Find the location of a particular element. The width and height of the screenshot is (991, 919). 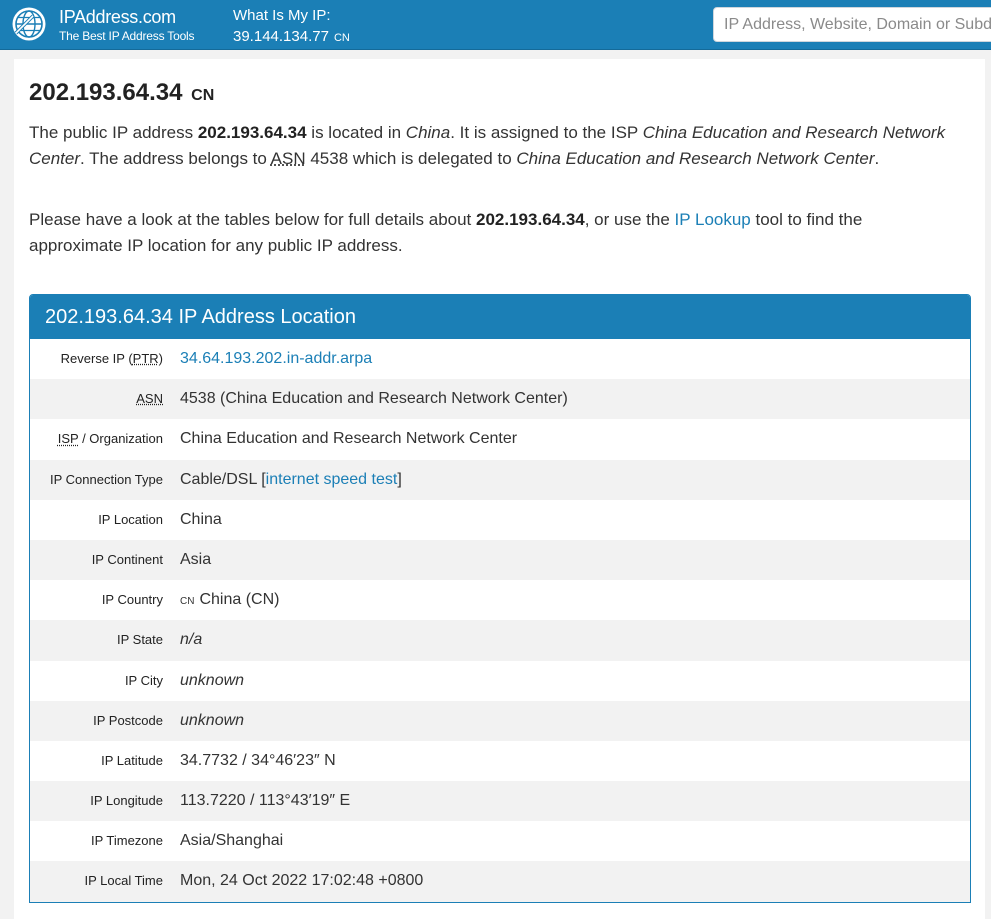

search-input is located at coordinates (852, 24).